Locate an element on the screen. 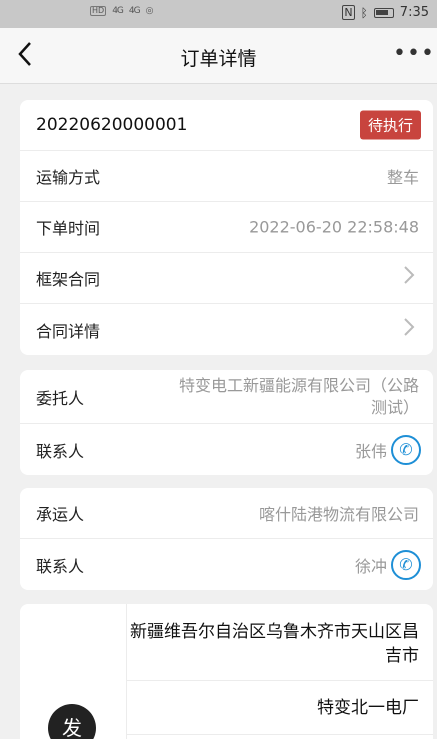  more-dots-icon: ••• is located at coordinates (414, 53).